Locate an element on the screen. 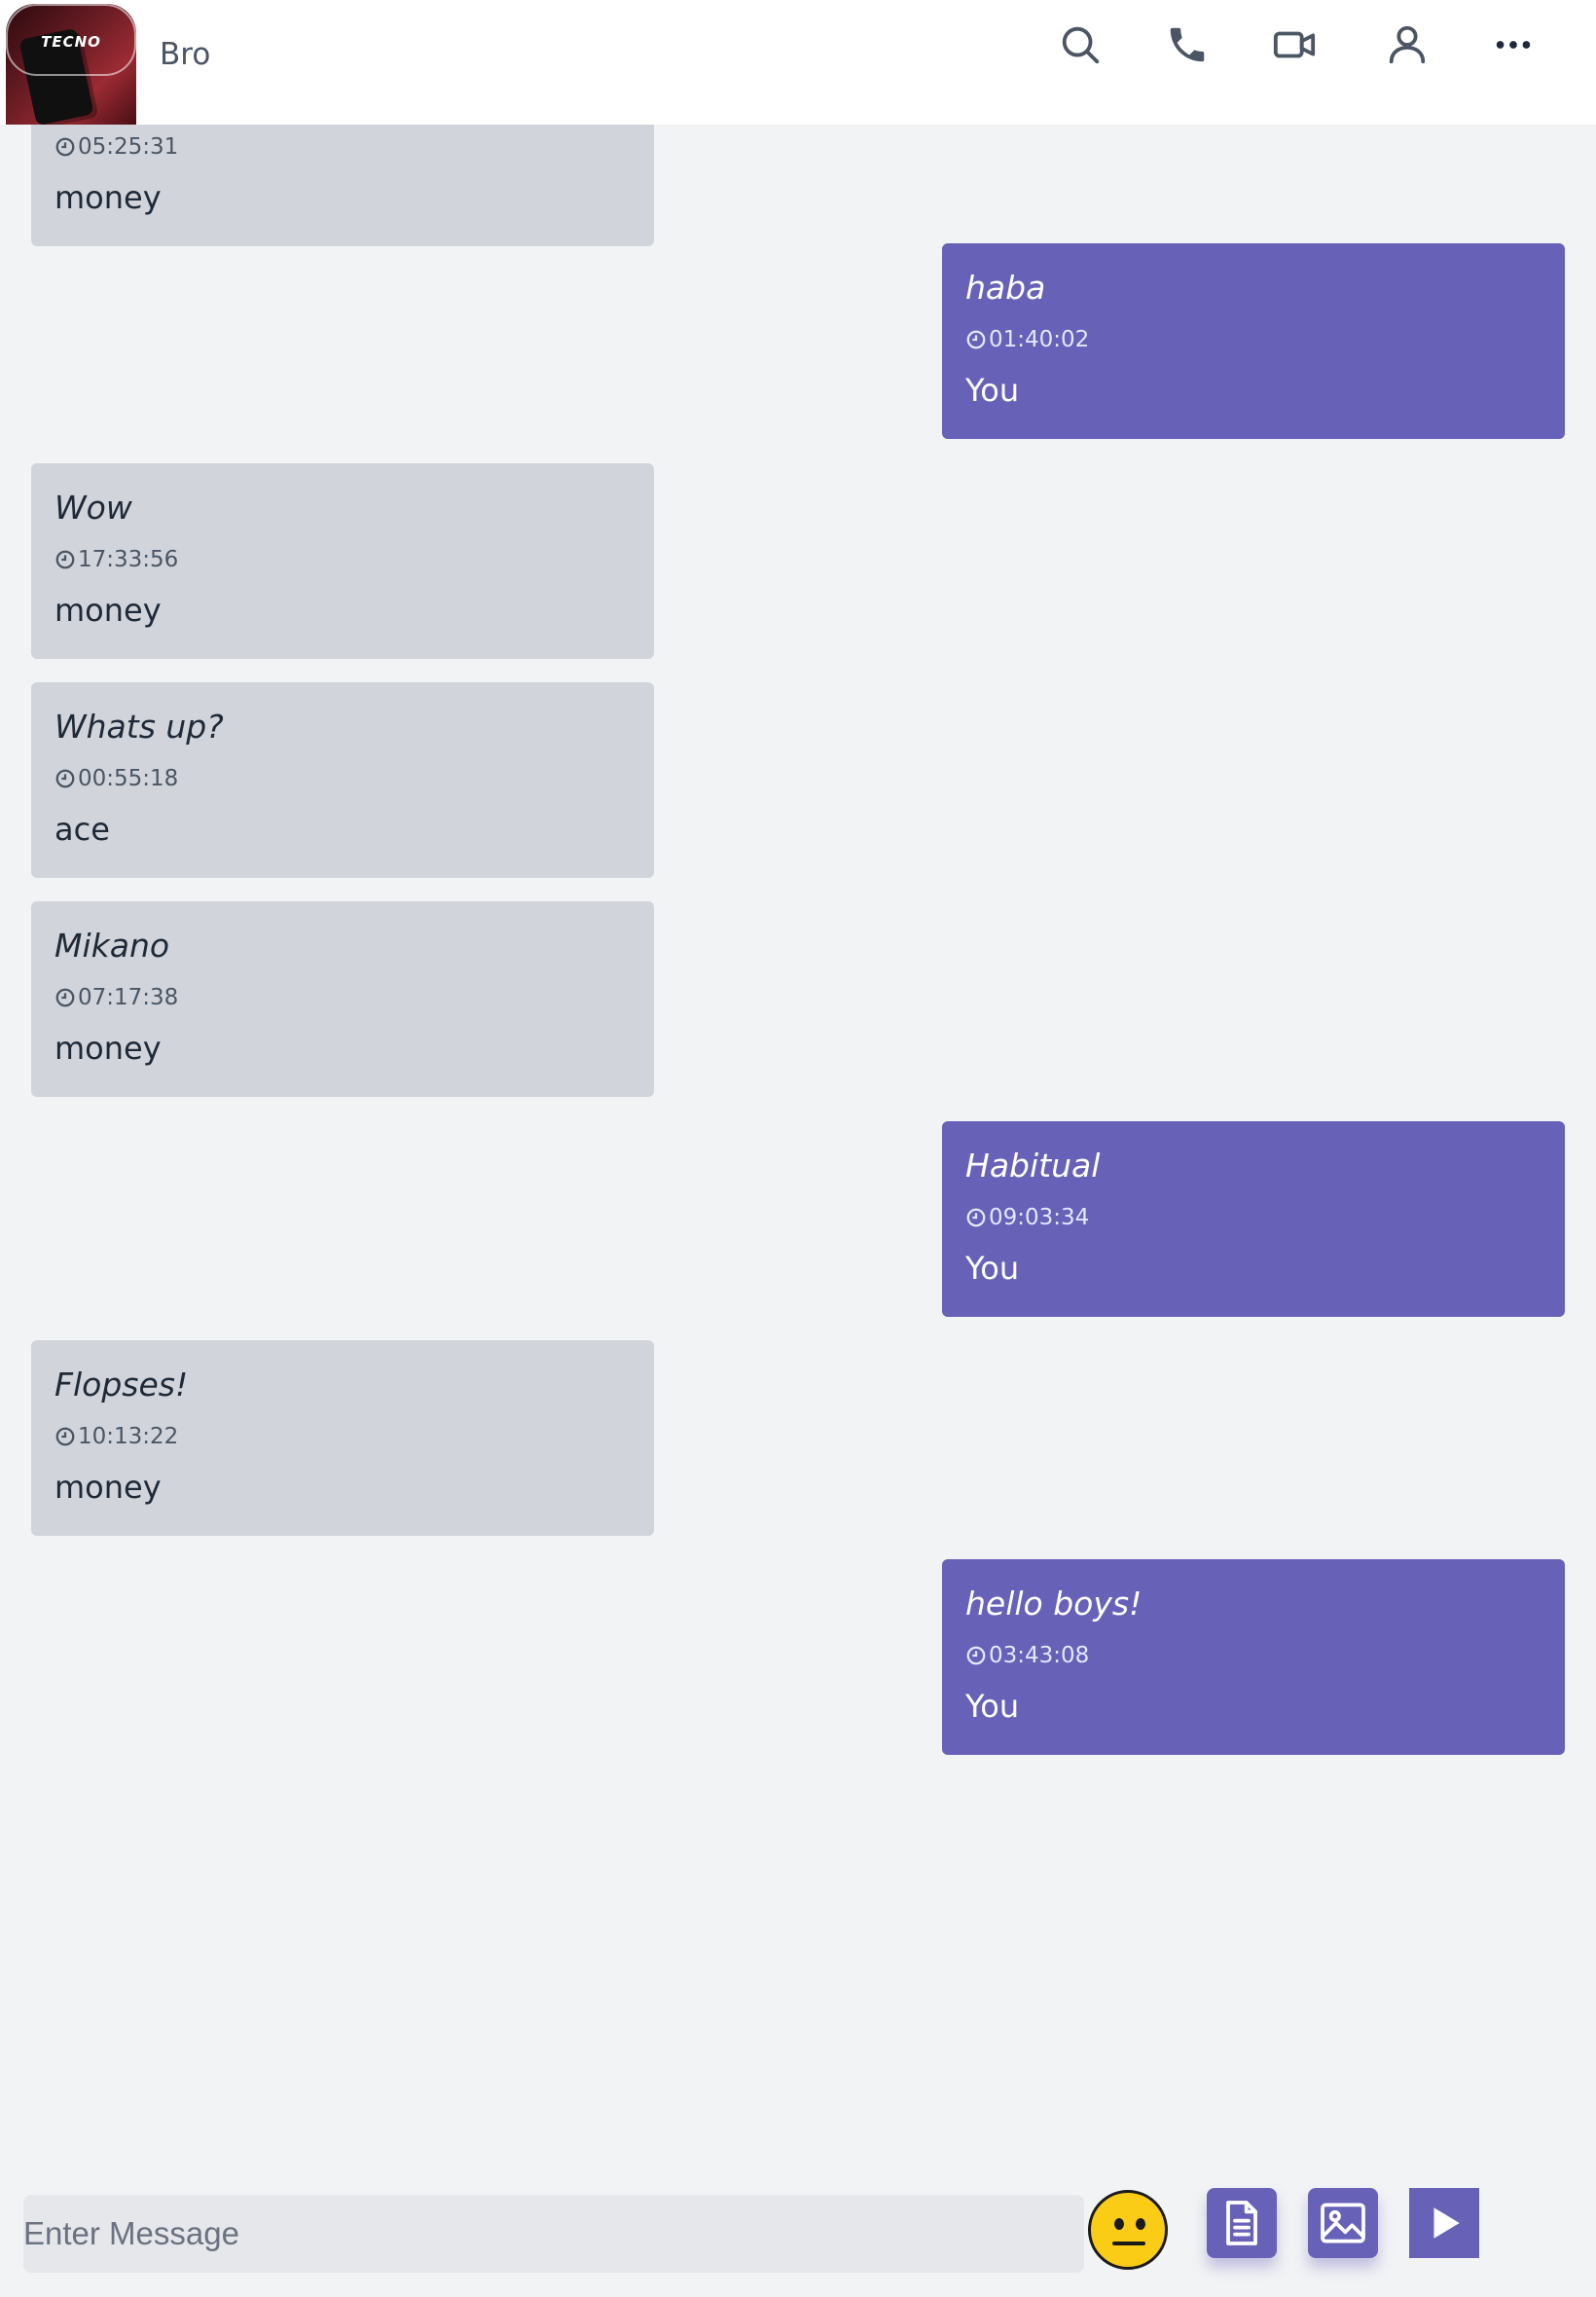  emoji-eye-left is located at coordinates (1119, 2224).